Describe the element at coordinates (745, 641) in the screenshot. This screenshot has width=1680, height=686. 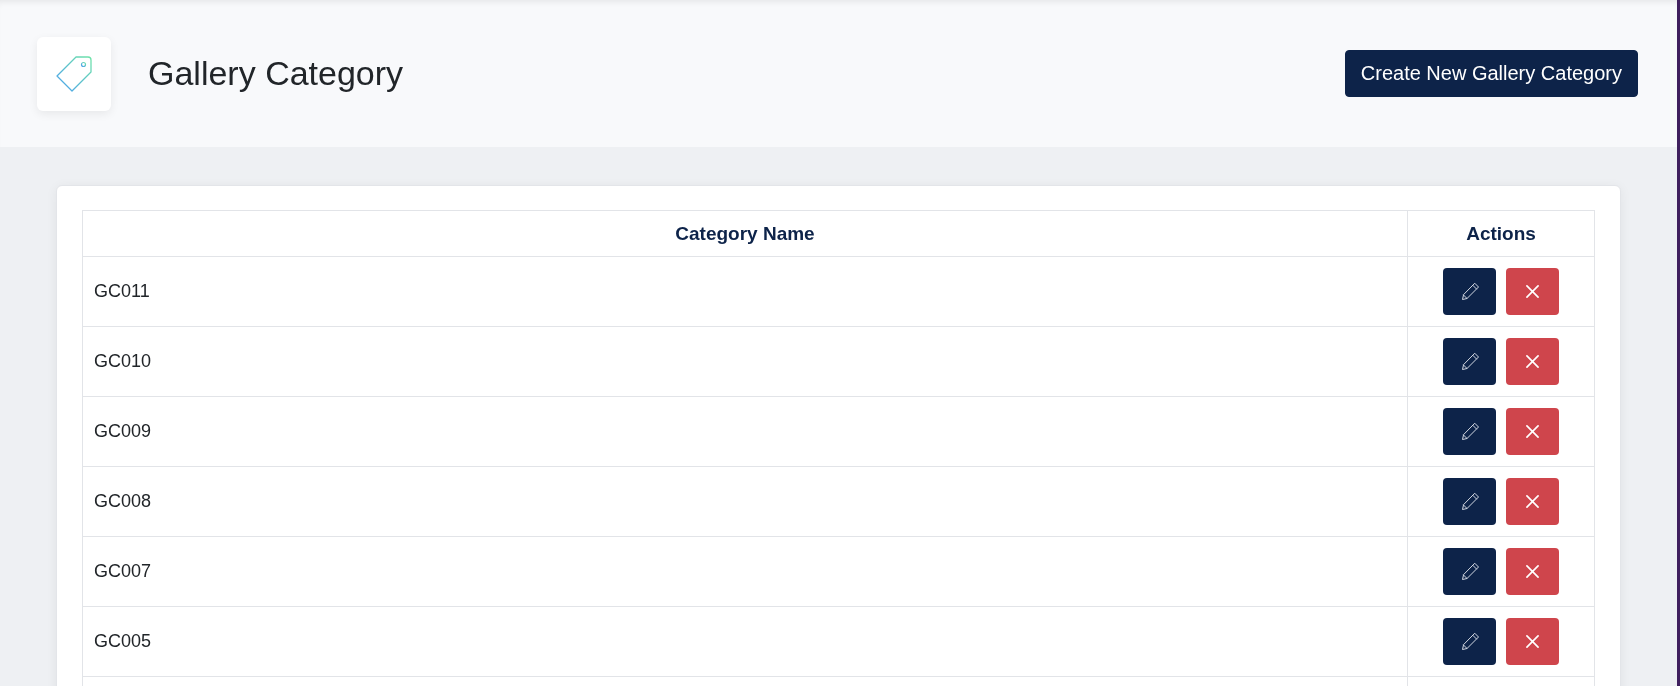
I see `table-cell: GC005` at that location.